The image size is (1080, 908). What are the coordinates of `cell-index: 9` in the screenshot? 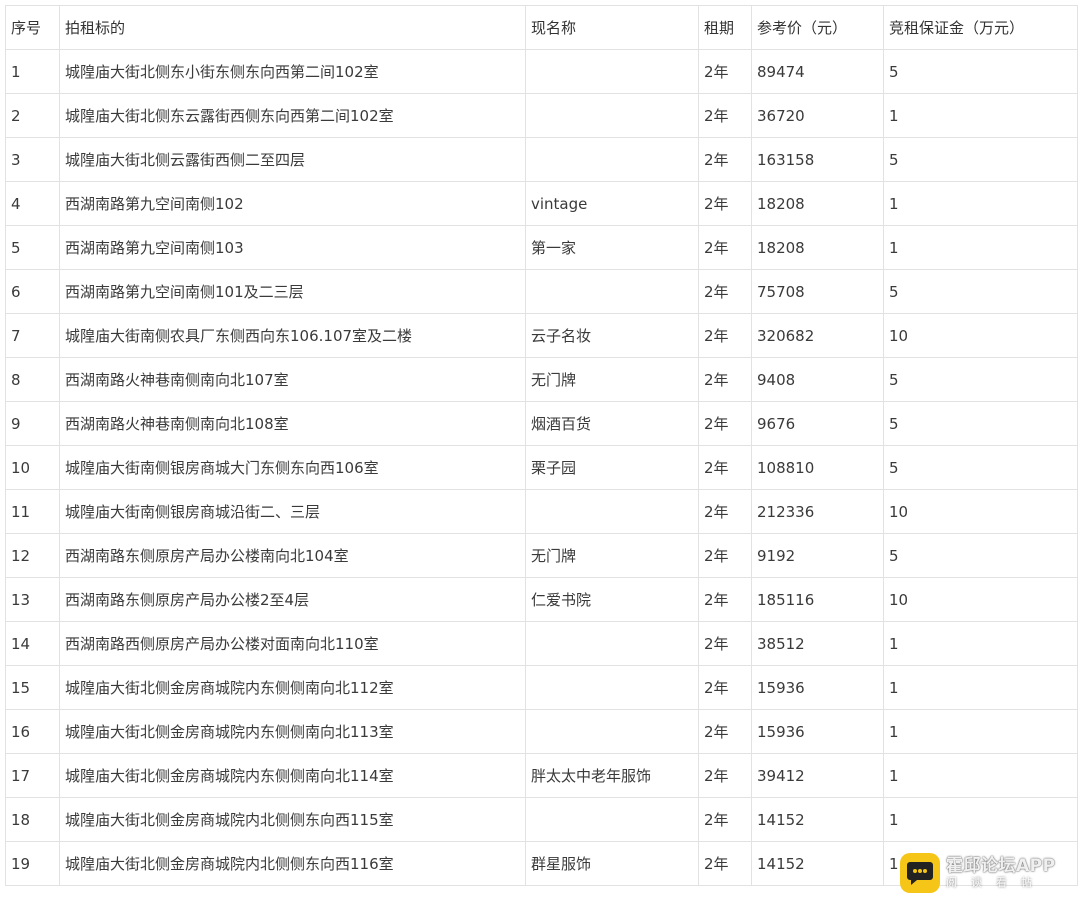 It's located at (32, 423).